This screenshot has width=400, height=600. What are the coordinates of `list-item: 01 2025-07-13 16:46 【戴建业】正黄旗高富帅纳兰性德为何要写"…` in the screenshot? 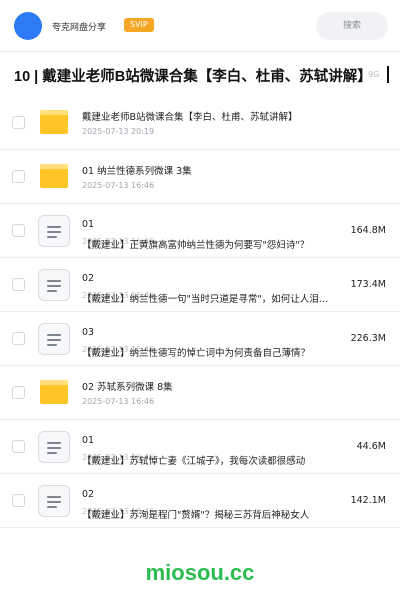 It's located at (200, 231).